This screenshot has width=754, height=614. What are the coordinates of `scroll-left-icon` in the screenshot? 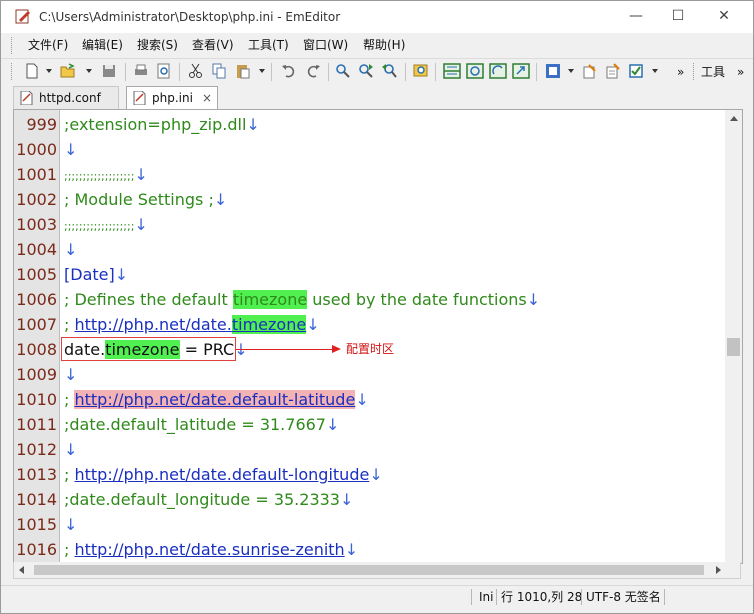 It's located at (21, 570).